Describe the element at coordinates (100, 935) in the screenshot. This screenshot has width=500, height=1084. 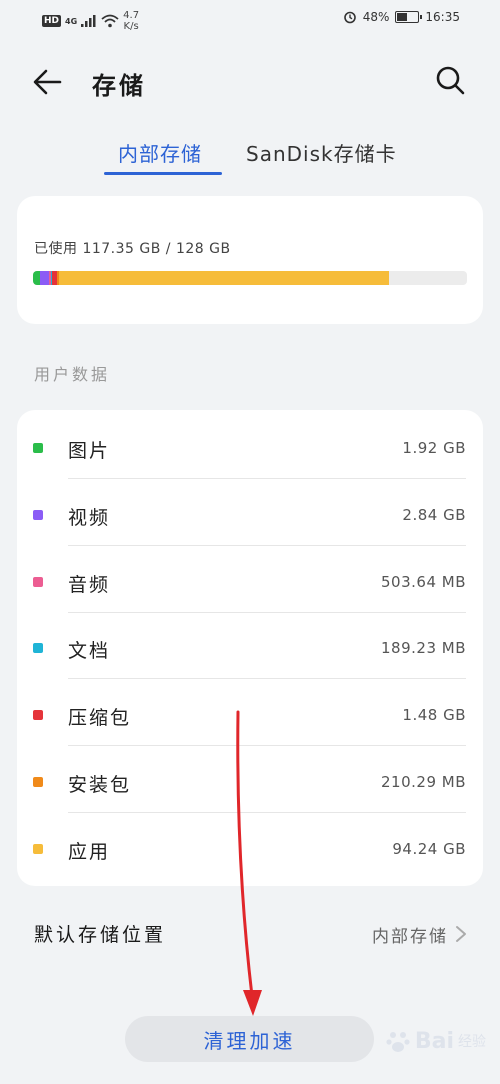
I see `default-storage-label: 默认存储位置` at that location.